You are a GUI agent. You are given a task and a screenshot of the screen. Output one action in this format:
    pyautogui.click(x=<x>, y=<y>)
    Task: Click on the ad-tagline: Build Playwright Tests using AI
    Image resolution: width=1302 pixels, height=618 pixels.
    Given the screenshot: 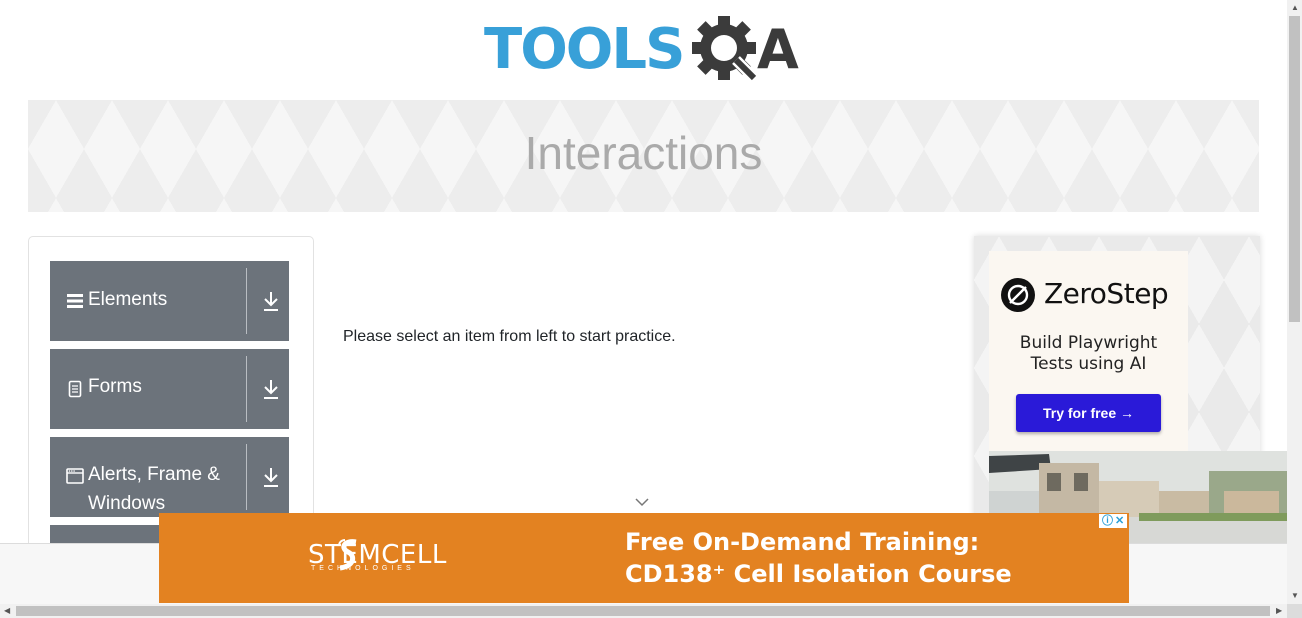 What is the action you would take?
    pyautogui.click(x=1088, y=354)
    